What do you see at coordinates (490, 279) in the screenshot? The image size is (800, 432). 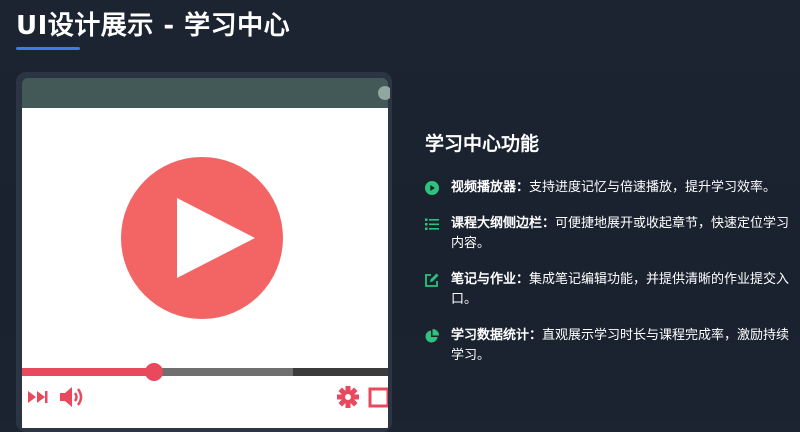 I see `feature-label: 笔记与作业：` at bounding box center [490, 279].